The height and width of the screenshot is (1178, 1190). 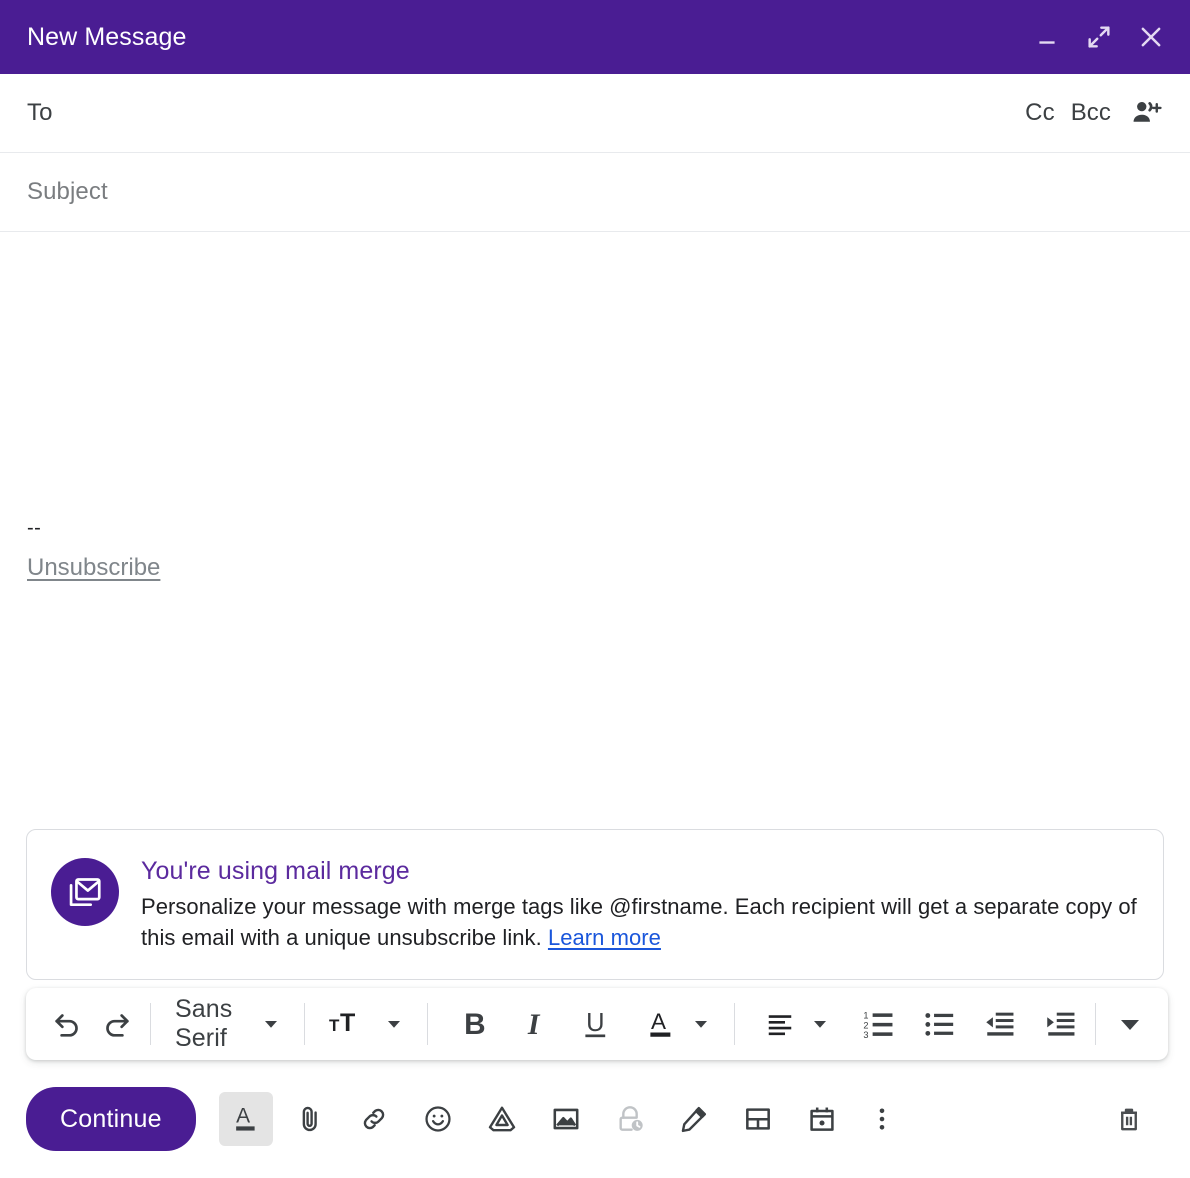 I want to click on emoji-icon, so click(x=438, y=1119).